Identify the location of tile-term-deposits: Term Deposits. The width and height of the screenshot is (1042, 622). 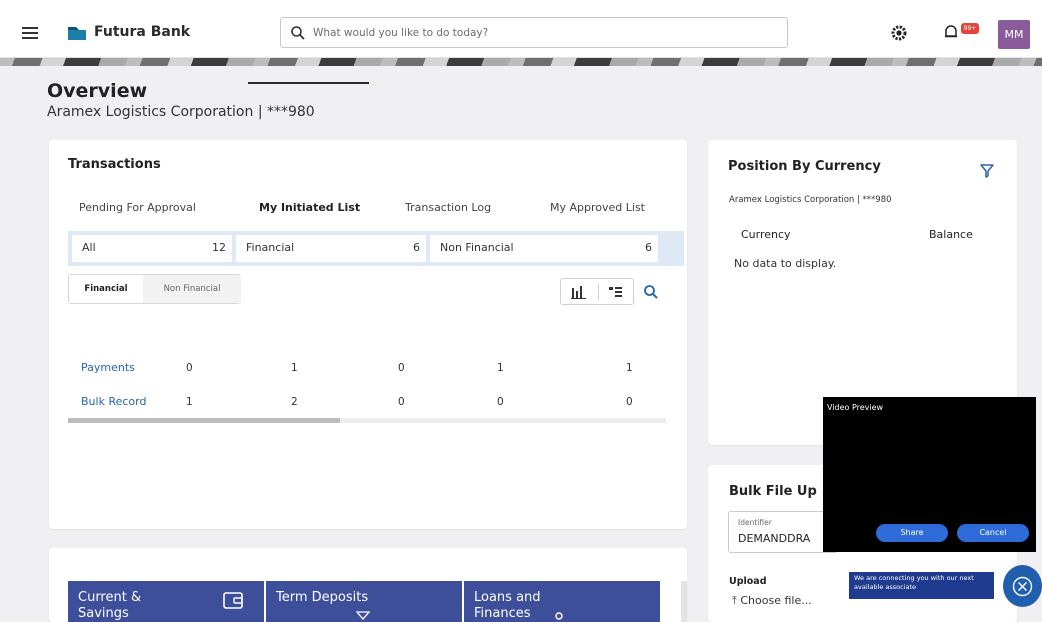
(364, 601).